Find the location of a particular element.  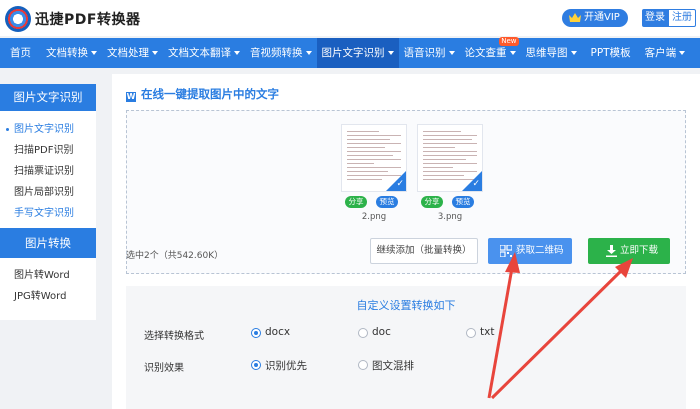

nav-av-convert: 音视频转换 is located at coordinates (281, 53).